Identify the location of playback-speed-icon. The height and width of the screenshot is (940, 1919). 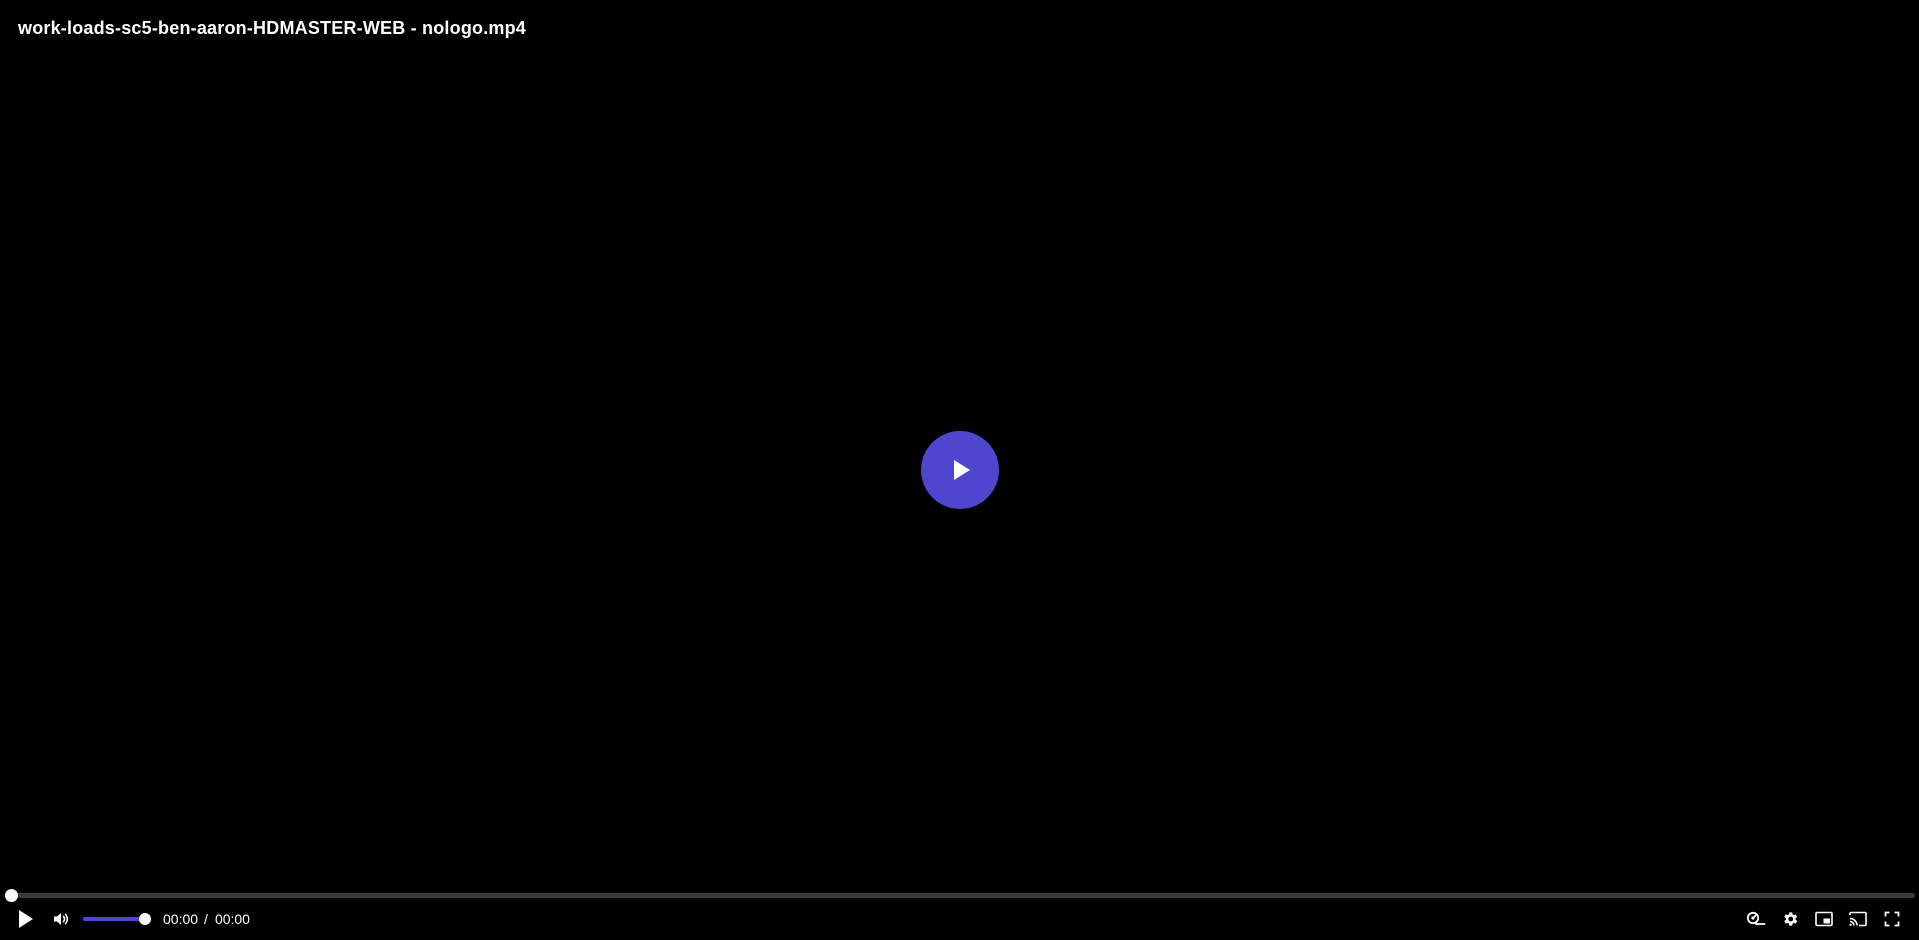
(1756, 918).